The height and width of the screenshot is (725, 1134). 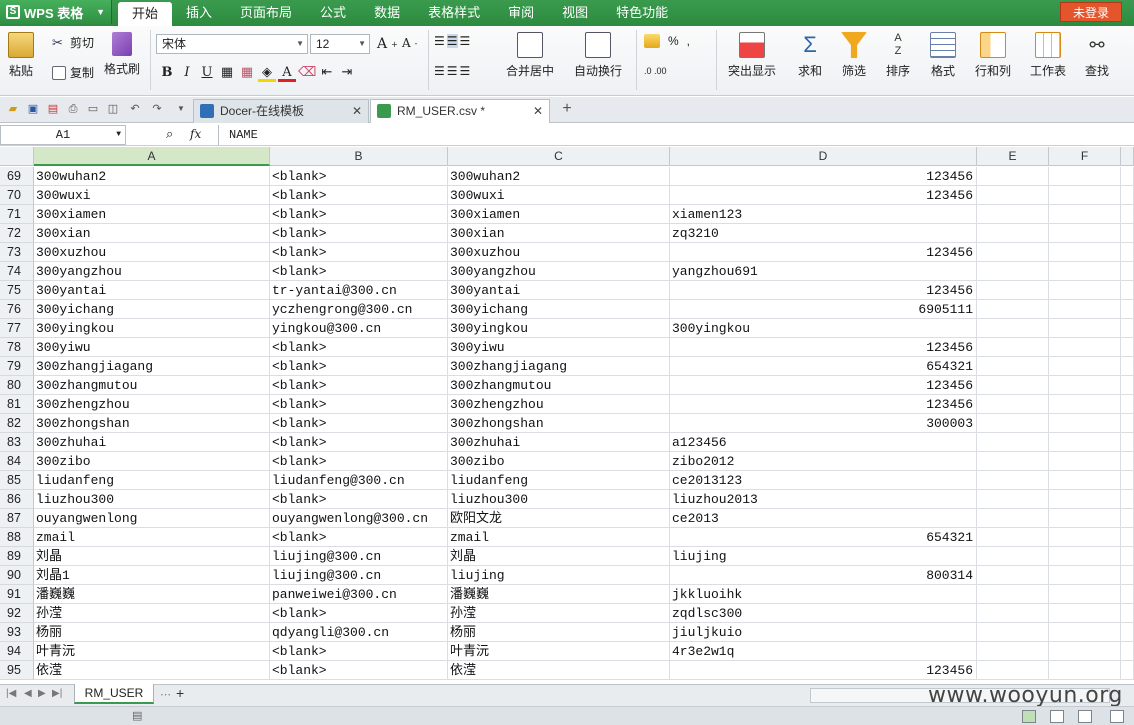 I want to click on column-header-c: C, so click(x=559, y=156).